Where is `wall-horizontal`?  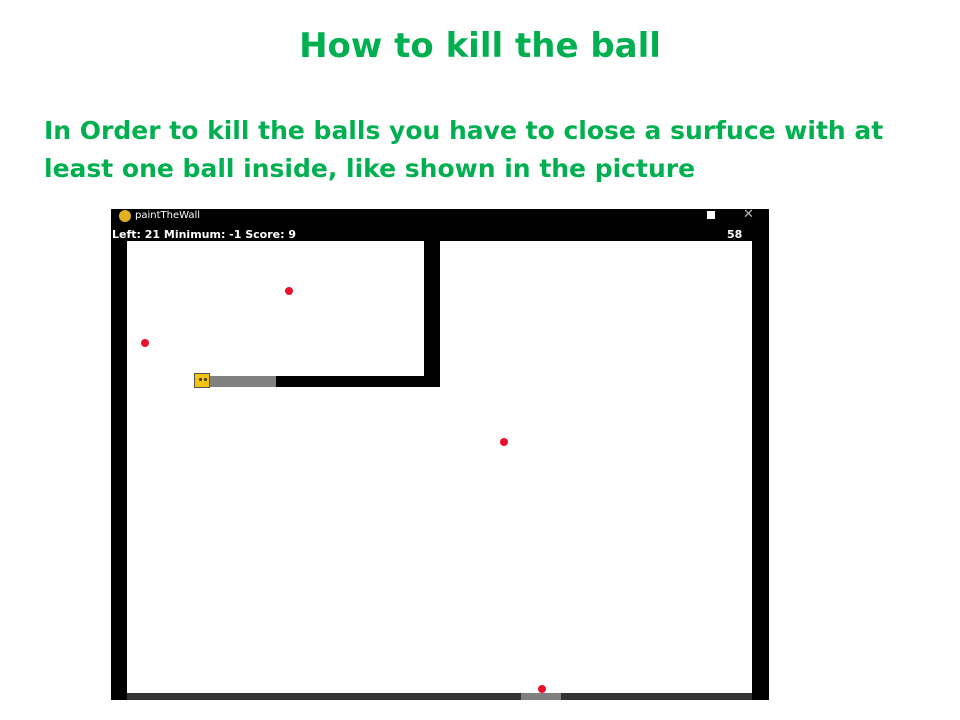 wall-horizontal is located at coordinates (358, 381).